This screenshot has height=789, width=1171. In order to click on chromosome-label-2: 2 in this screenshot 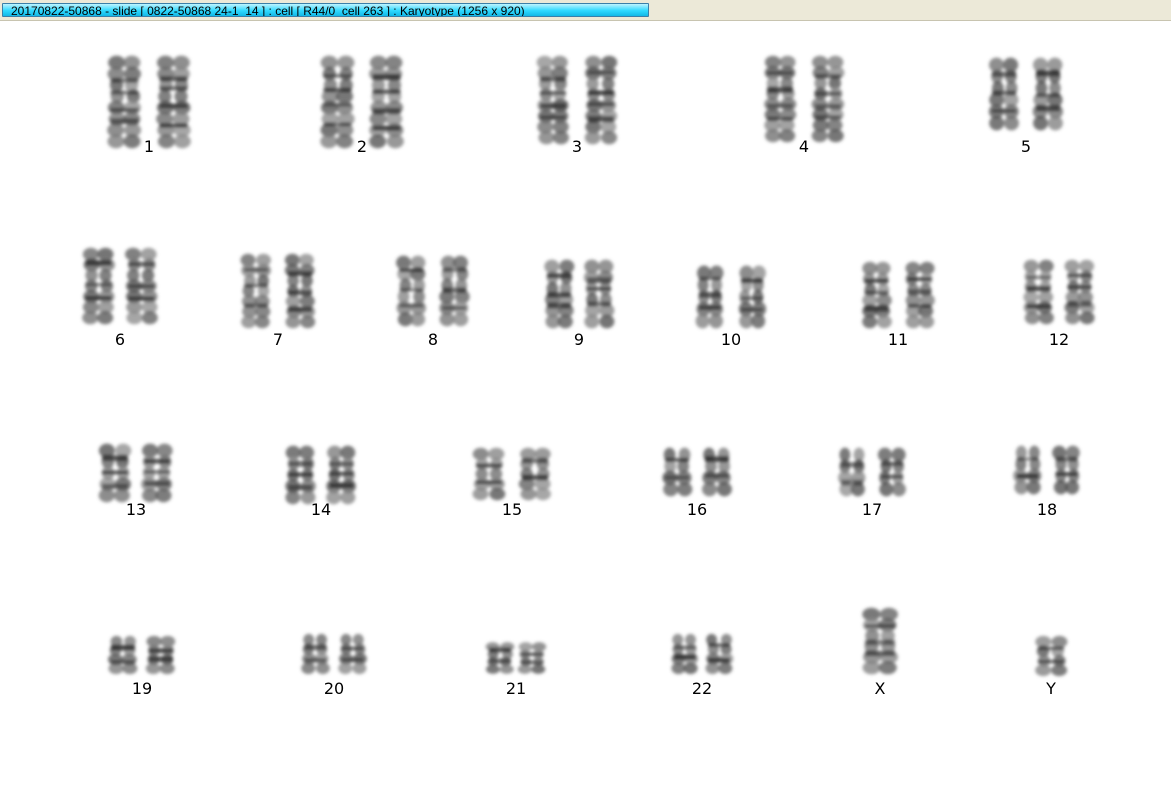, I will do `click(362, 146)`.